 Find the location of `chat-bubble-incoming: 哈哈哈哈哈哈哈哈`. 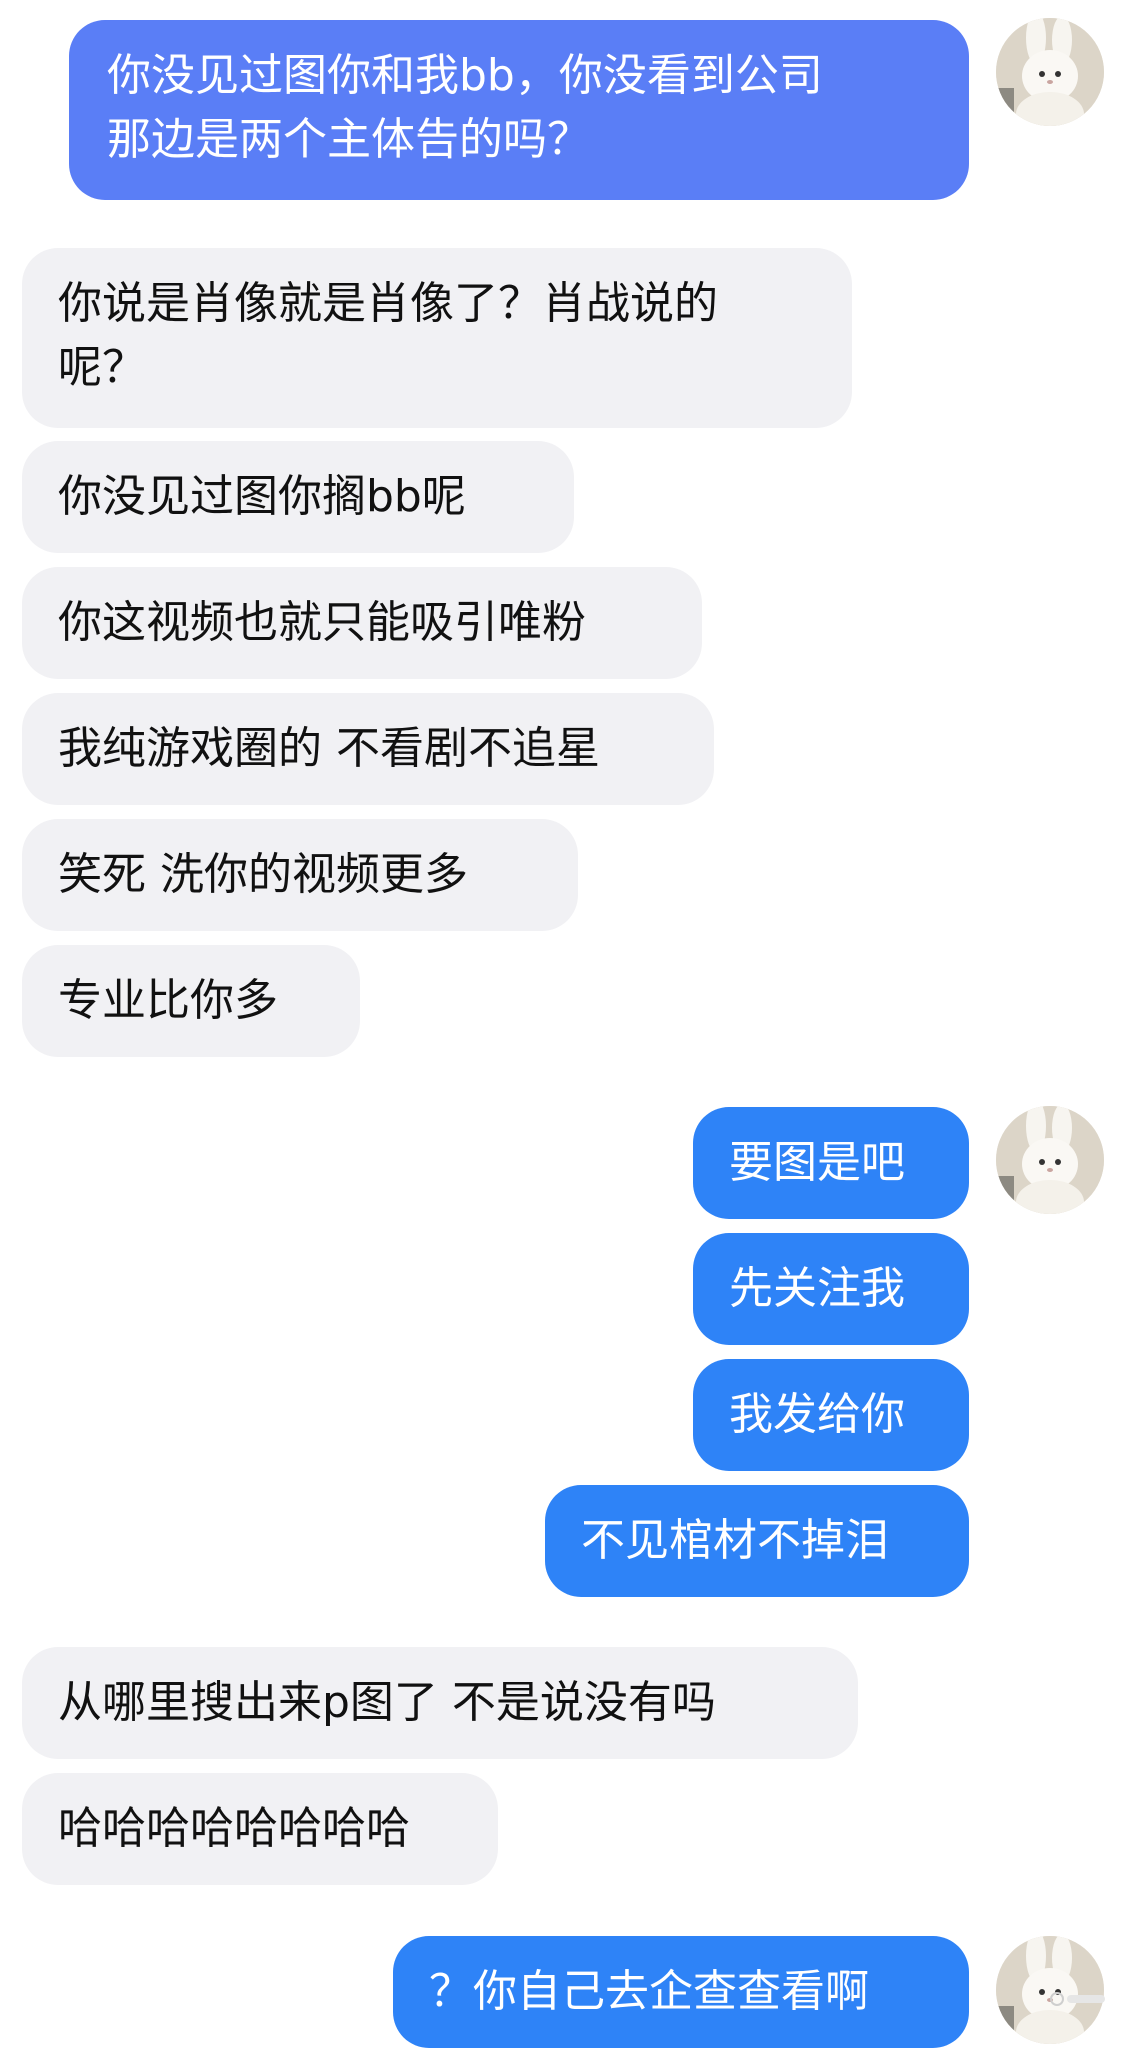

chat-bubble-incoming: 哈哈哈哈哈哈哈哈 is located at coordinates (260, 1829).